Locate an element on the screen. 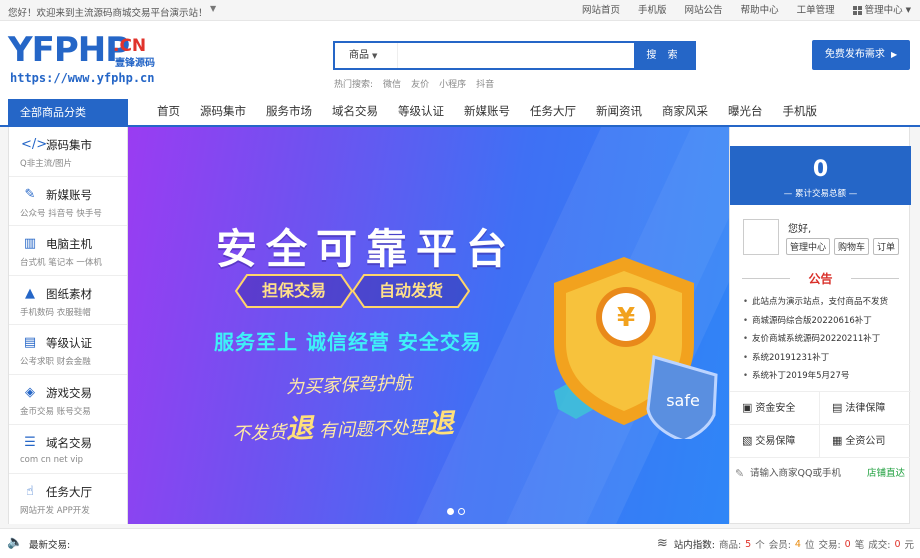  volume-label: 成交: is located at coordinates (879, 545).